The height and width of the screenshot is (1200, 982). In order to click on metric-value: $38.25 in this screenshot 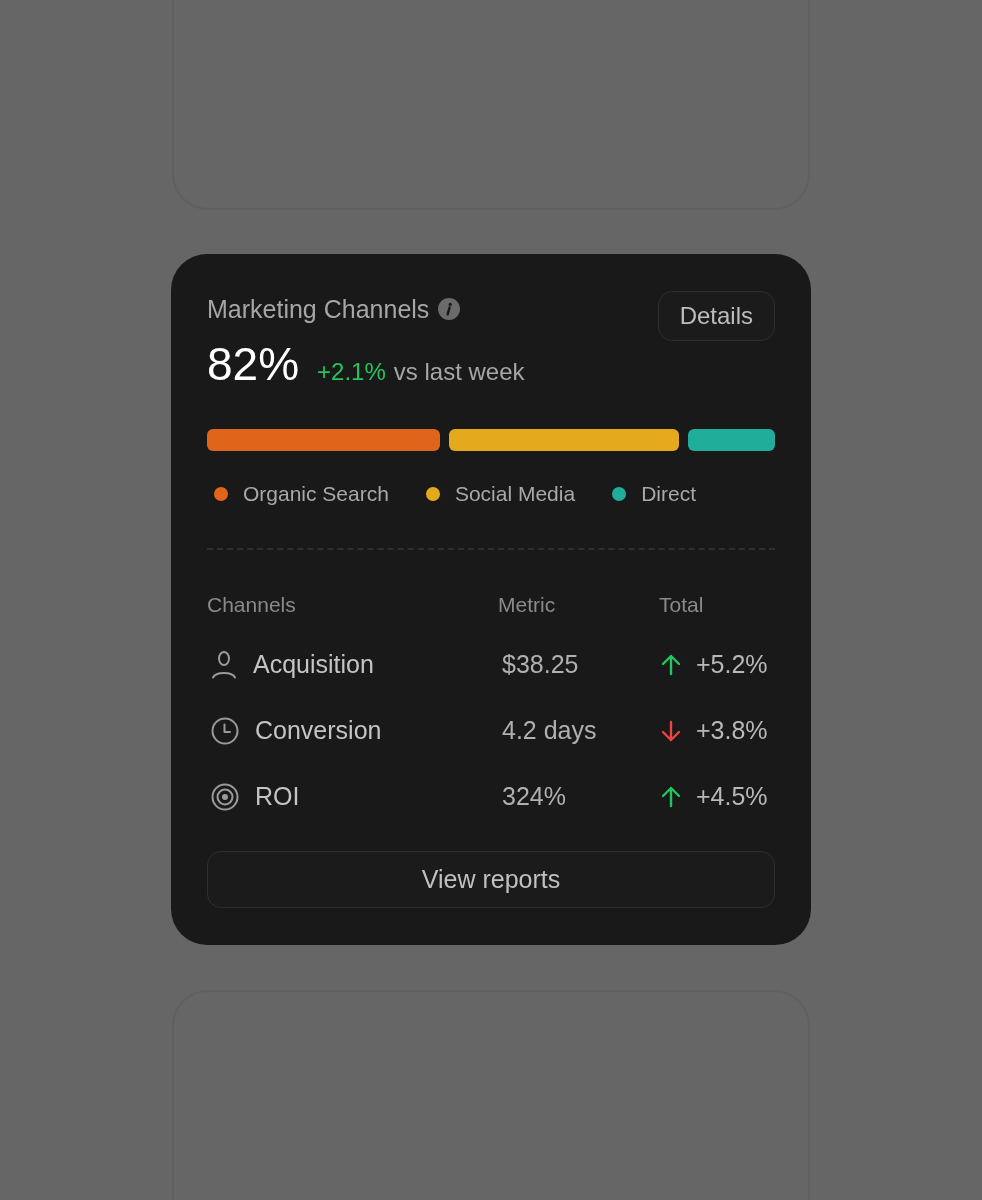, I will do `click(540, 665)`.